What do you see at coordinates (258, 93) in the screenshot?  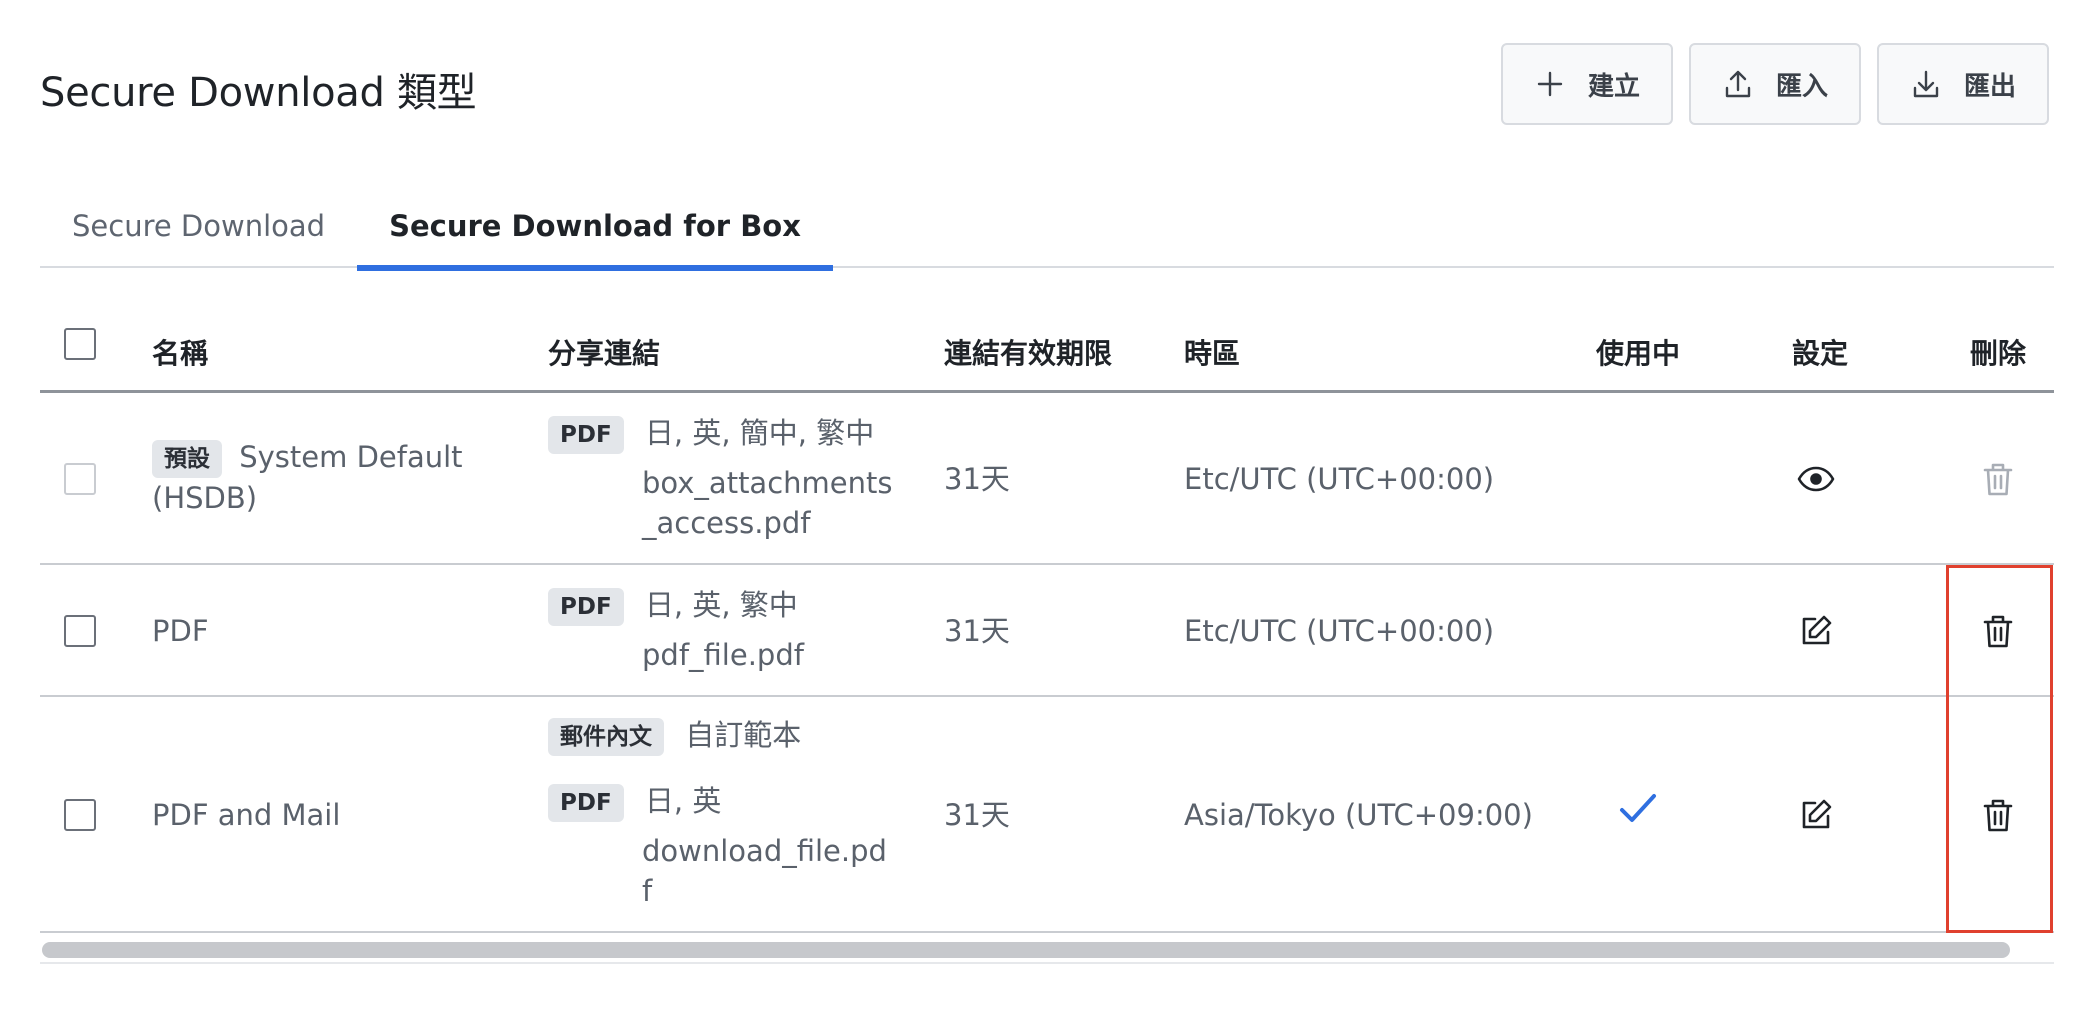 I see `page-title: Secure Download 類型` at bounding box center [258, 93].